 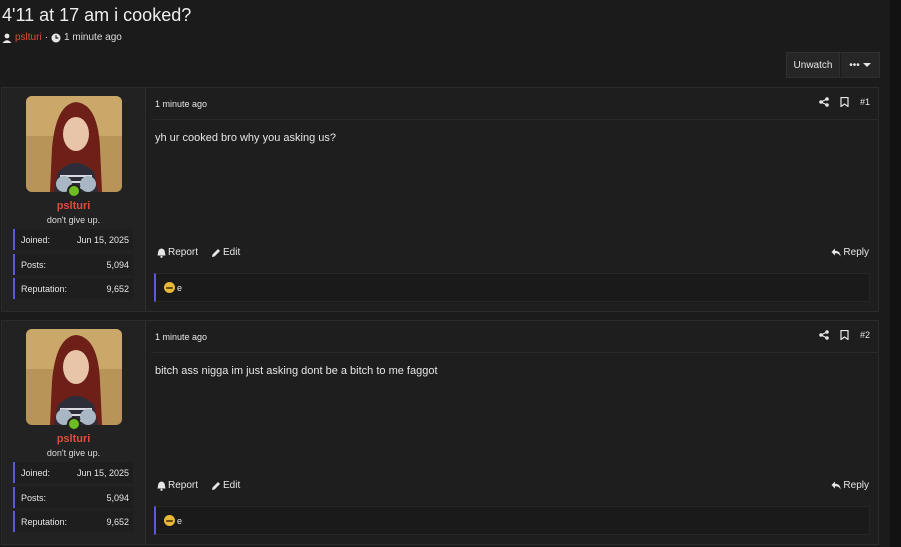 What do you see at coordinates (56, 37) in the screenshot?
I see `clock-icon` at bounding box center [56, 37].